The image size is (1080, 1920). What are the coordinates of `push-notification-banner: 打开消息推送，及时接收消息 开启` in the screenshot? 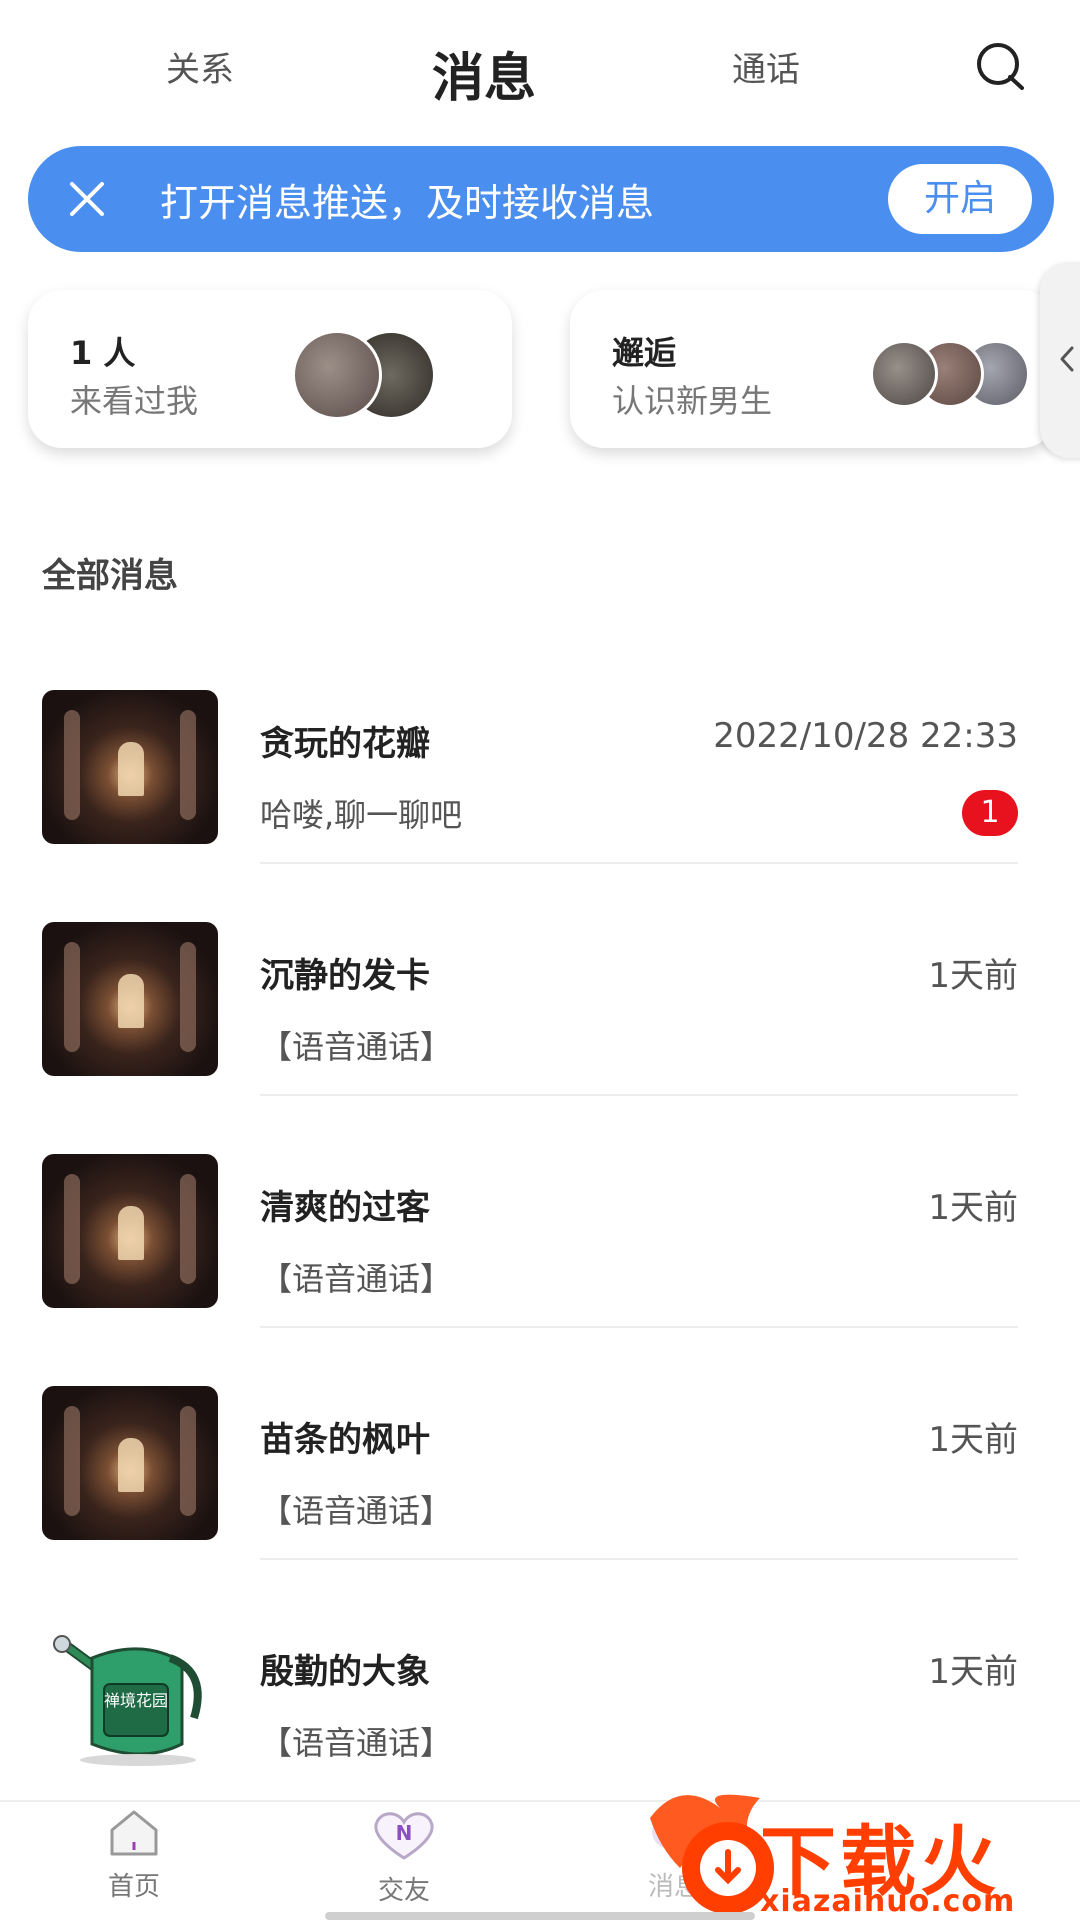 It's located at (541, 199).